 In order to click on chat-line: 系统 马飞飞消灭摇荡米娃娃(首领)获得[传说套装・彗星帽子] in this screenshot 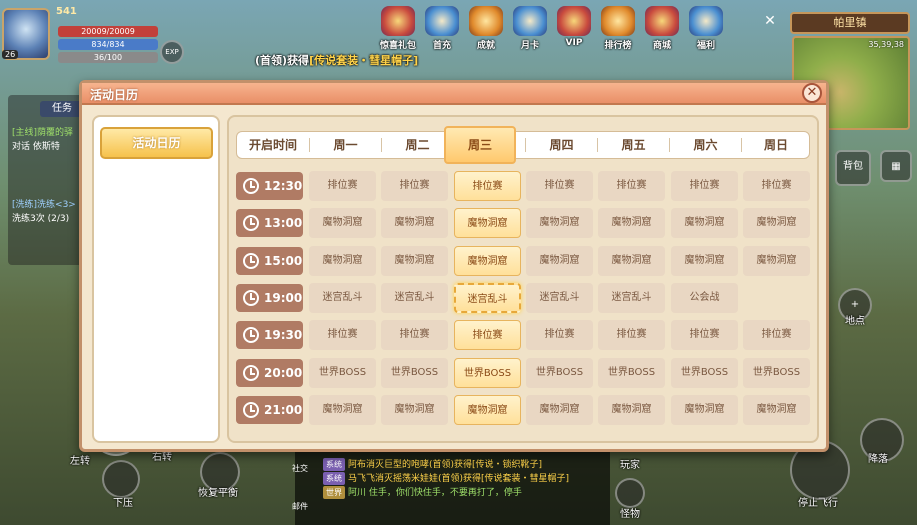, I will do `click(463, 479)`.